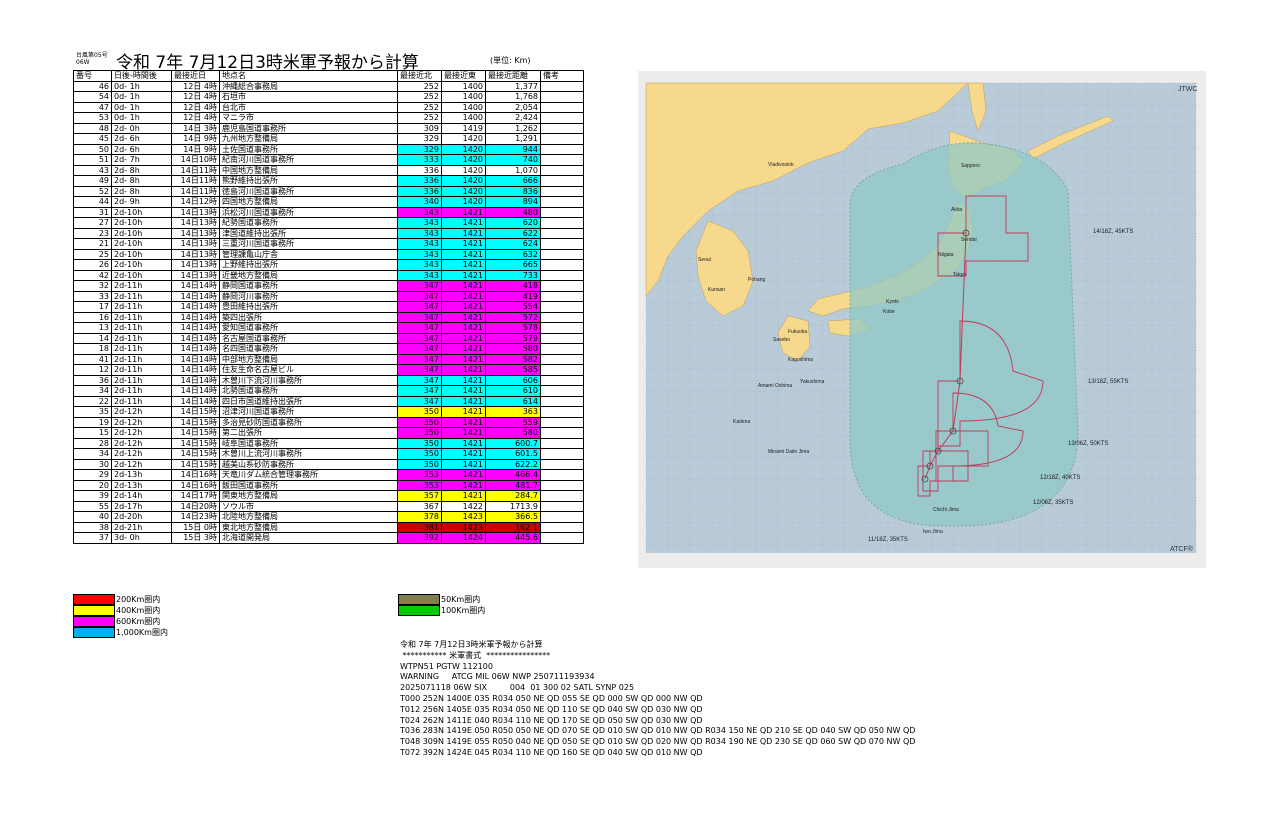 Image resolution: width=1263 pixels, height=826 pixels. Describe the element at coordinates (463, 76) in the screenshot. I see `col-header-lon: 最接近東` at that location.